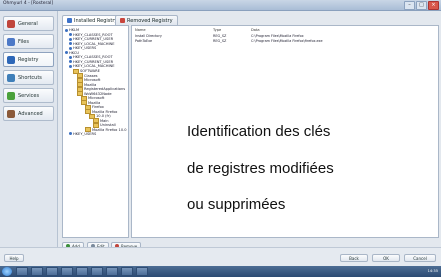 The height and width of the screenshot is (277, 441). What do you see at coordinates (150, 20) in the screenshot?
I see `tab-label: Removed Registry` at bounding box center [150, 20].